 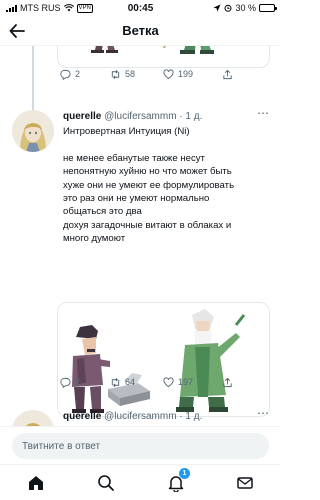 I want to click on tweet-line: непонятную хуйню но что может быть, so click(x=147, y=172).